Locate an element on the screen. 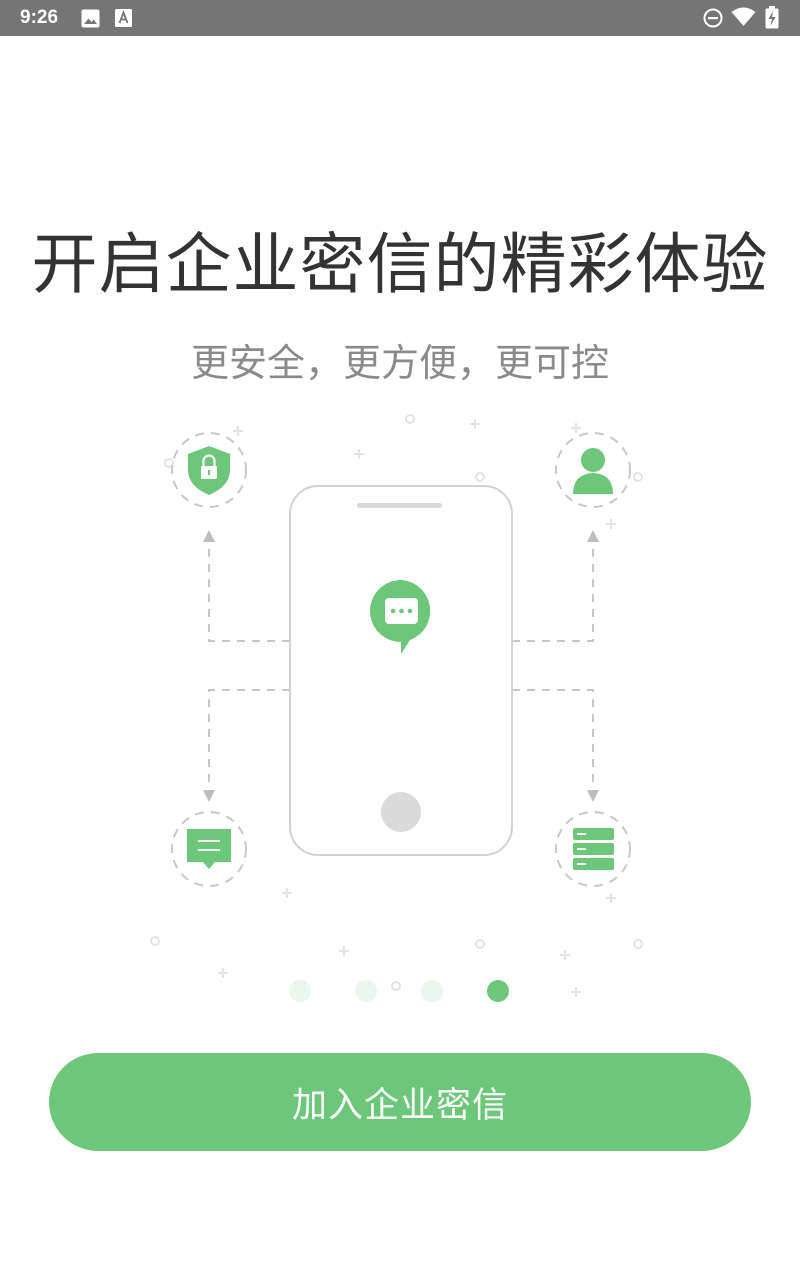 Image resolution: width=800 pixels, height=1280 pixels. wifi-icon is located at coordinates (743, 16).